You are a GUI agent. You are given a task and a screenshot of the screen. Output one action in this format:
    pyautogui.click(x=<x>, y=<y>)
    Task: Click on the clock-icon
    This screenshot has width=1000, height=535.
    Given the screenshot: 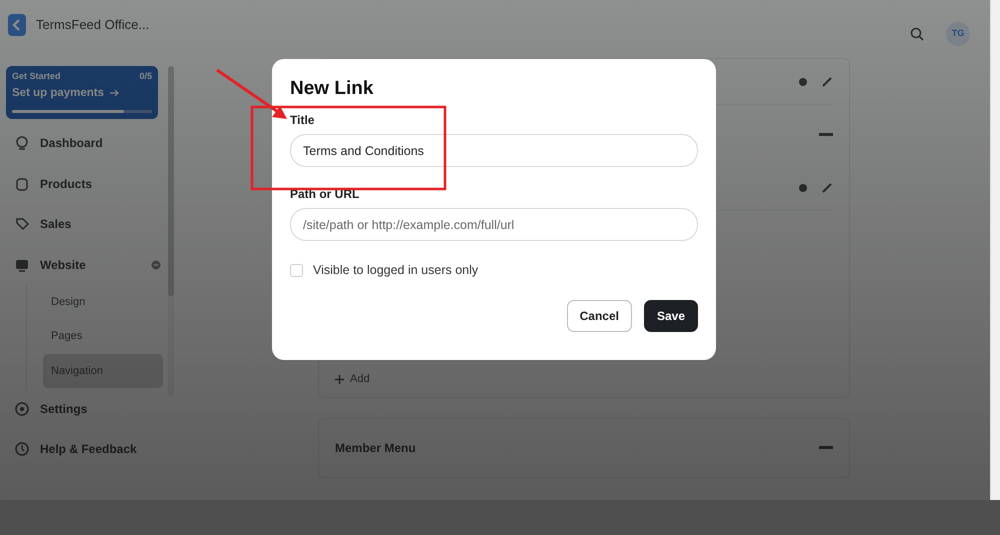 What is the action you would take?
    pyautogui.click(x=22, y=449)
    